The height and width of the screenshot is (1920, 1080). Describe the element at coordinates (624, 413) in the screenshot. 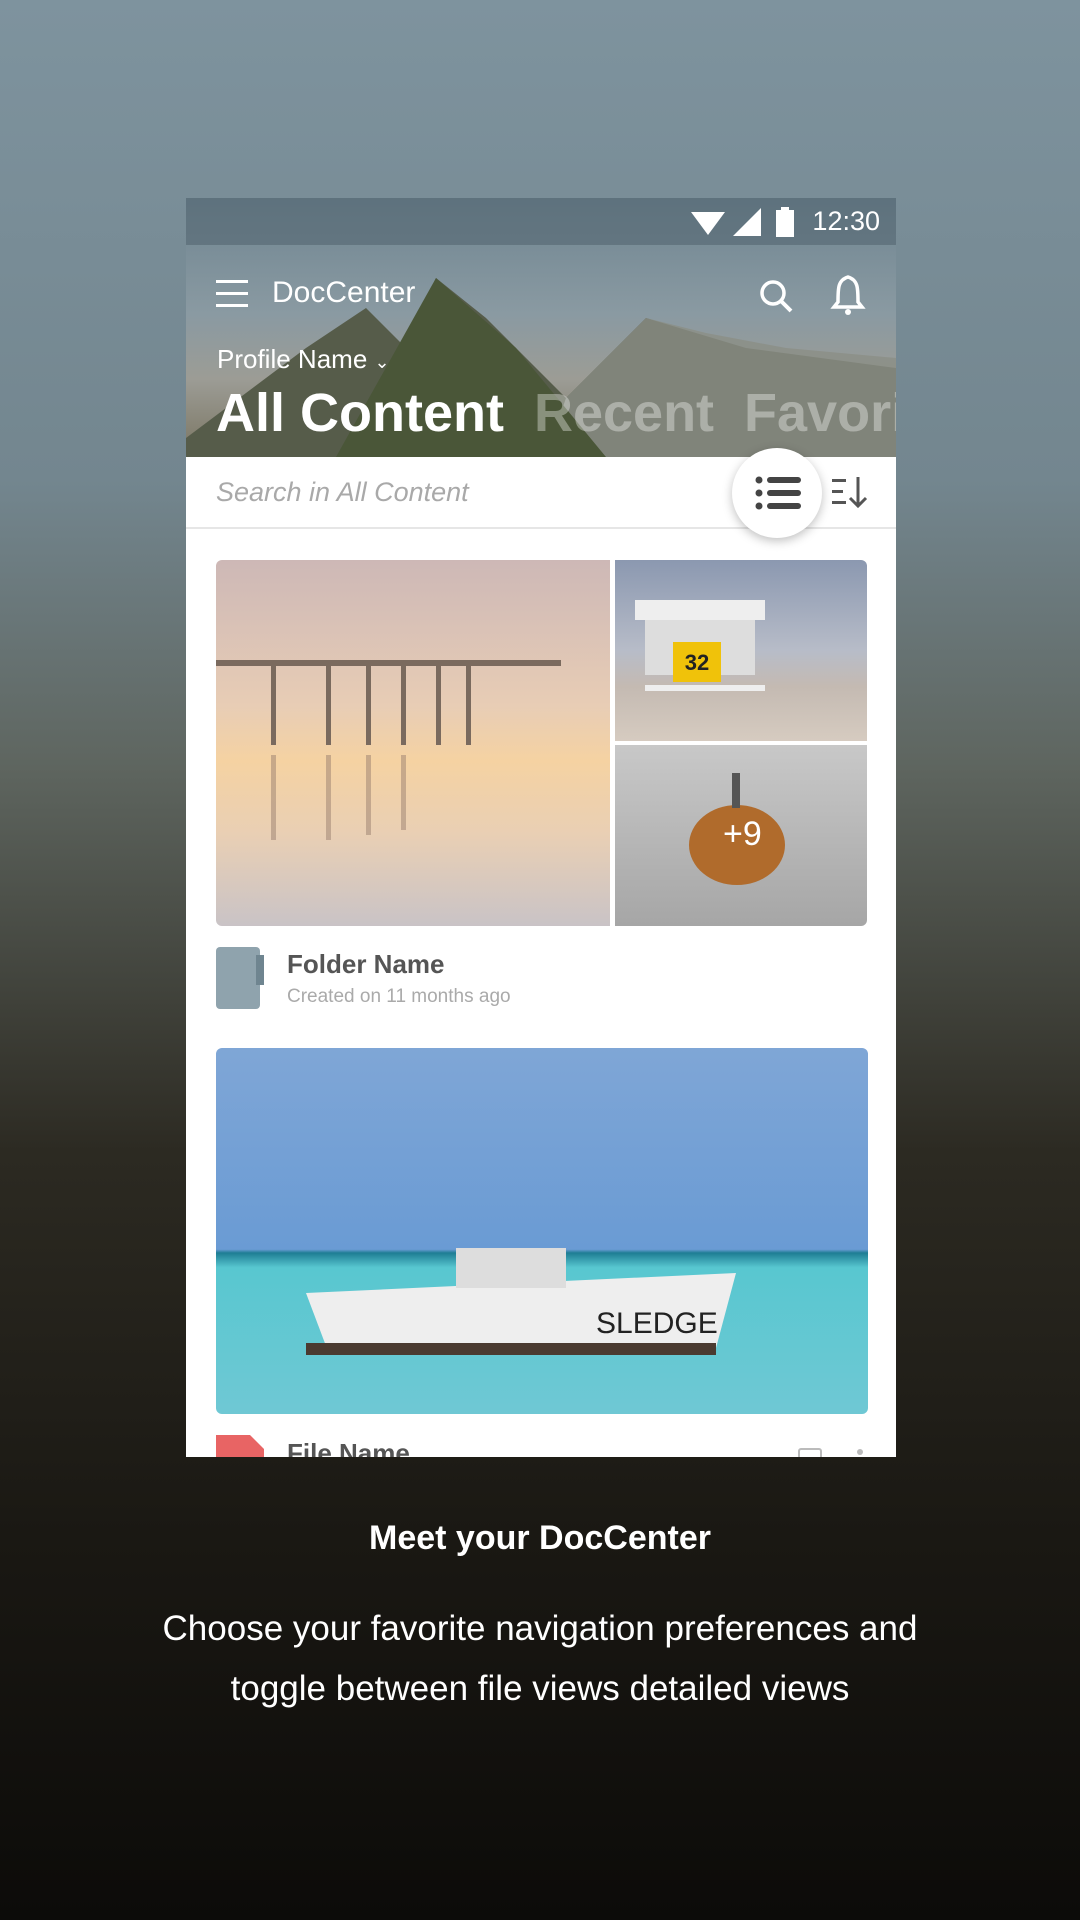

I see `tab-recent: Recent` at that location.